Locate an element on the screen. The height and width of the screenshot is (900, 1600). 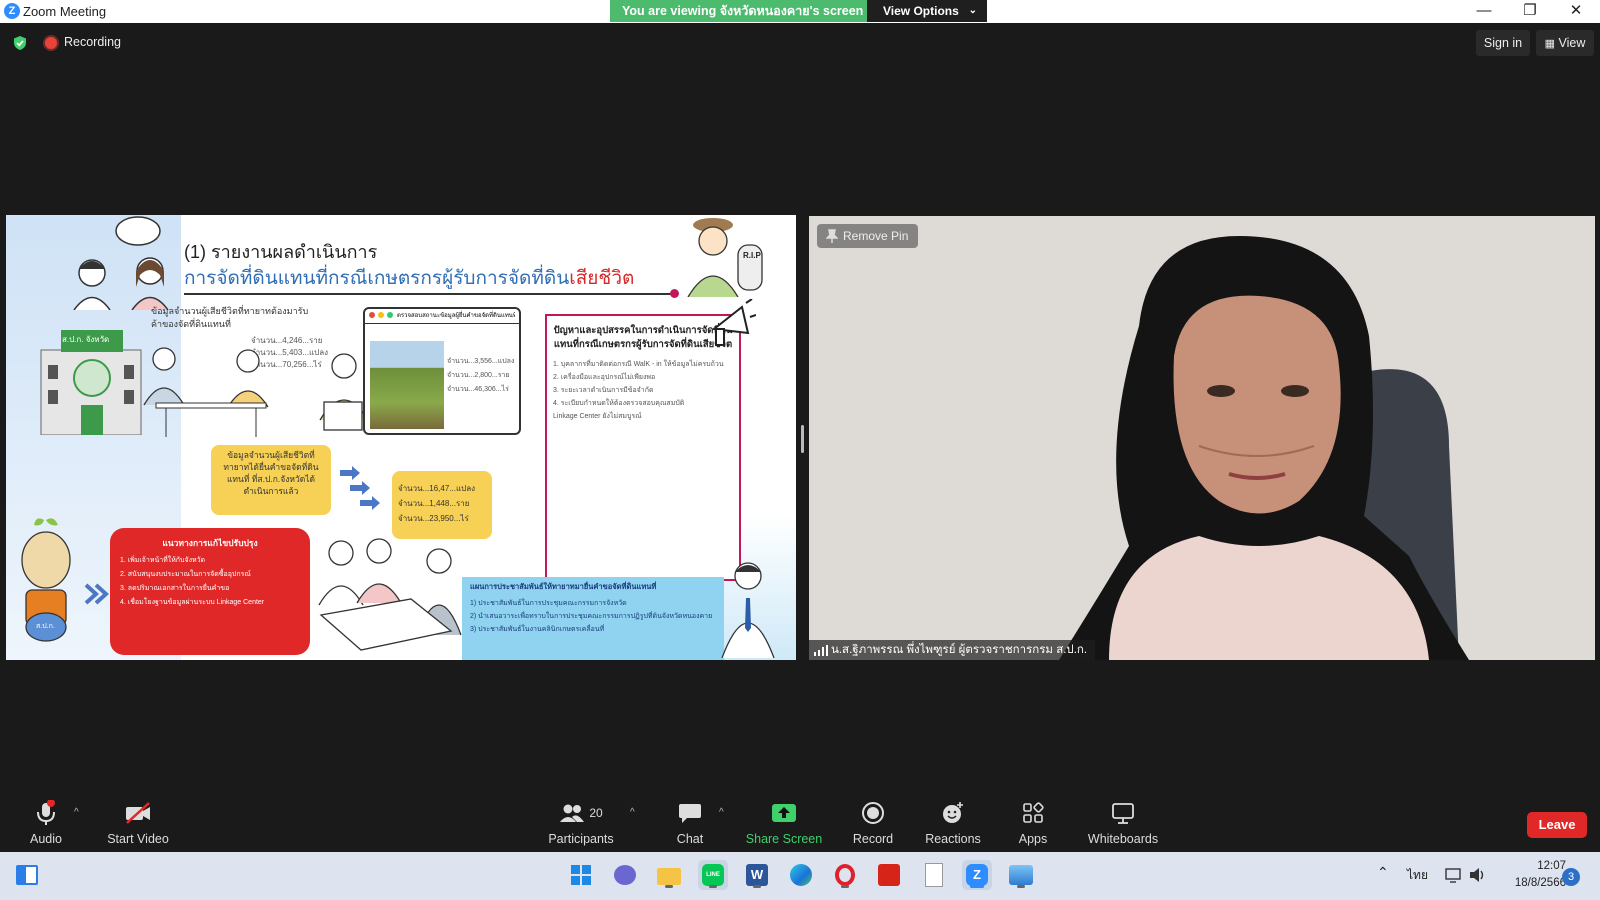
participants-count: 20 is located at coordinates (596, 813).